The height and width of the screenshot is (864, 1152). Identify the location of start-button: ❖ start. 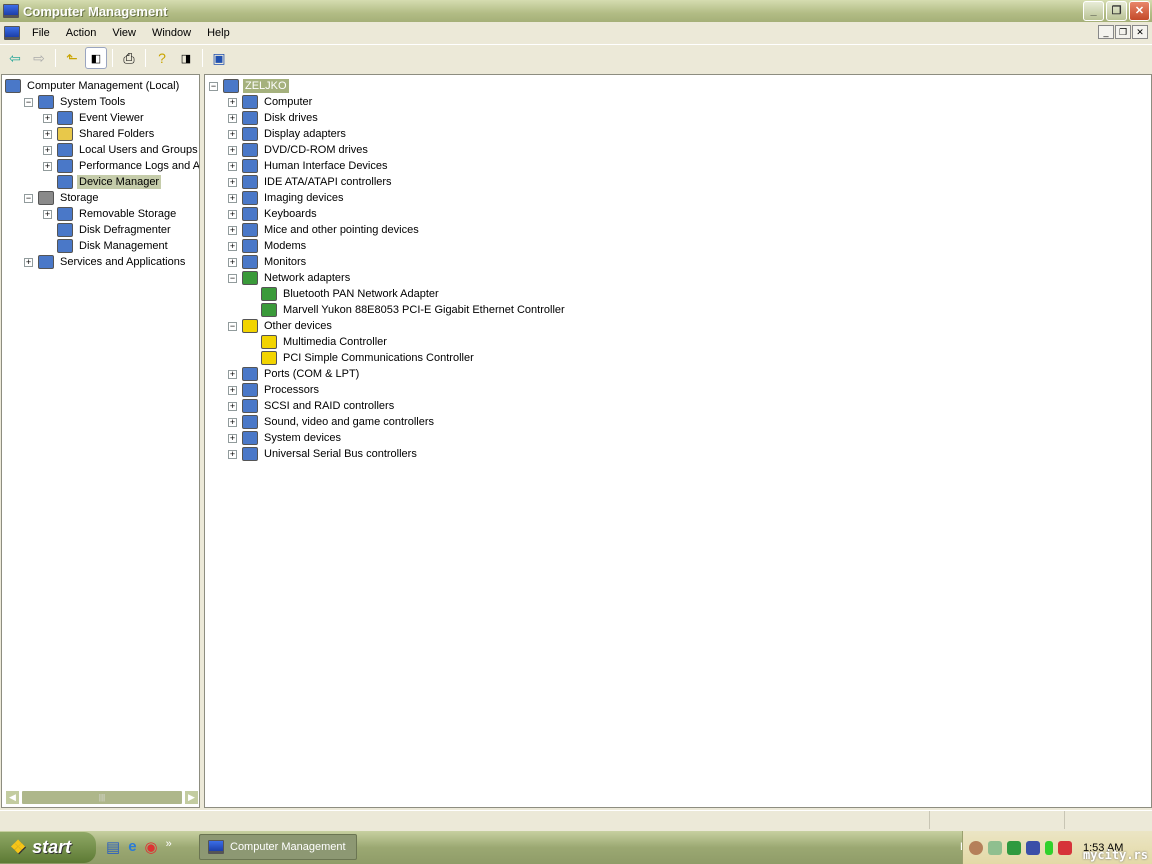
(48, 847).